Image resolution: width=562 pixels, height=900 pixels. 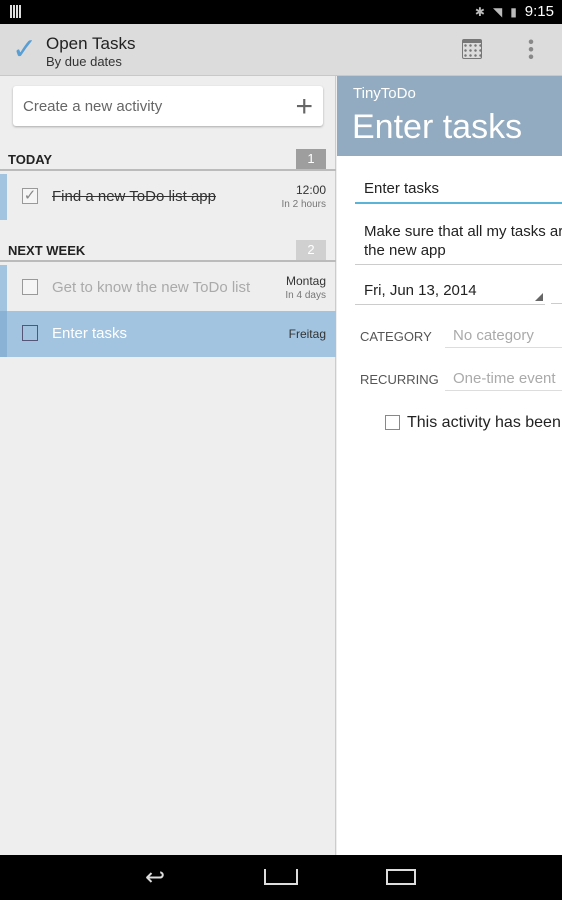 I want to click on date-value: Fri, Jun 13, 2014, so click(x=420, y=290).